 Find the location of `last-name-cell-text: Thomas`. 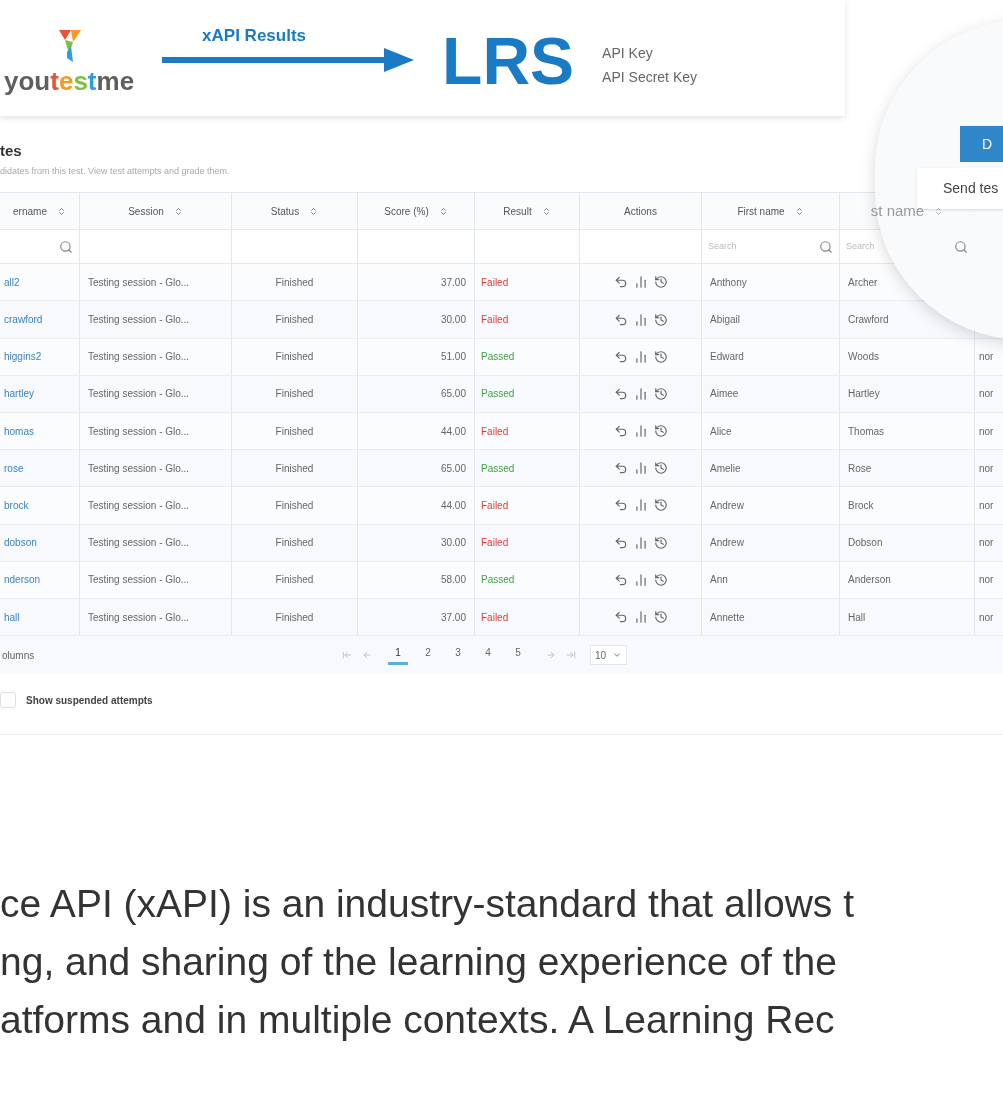

last-name-cell-text: Thomas is located at coordinates (866, 431).